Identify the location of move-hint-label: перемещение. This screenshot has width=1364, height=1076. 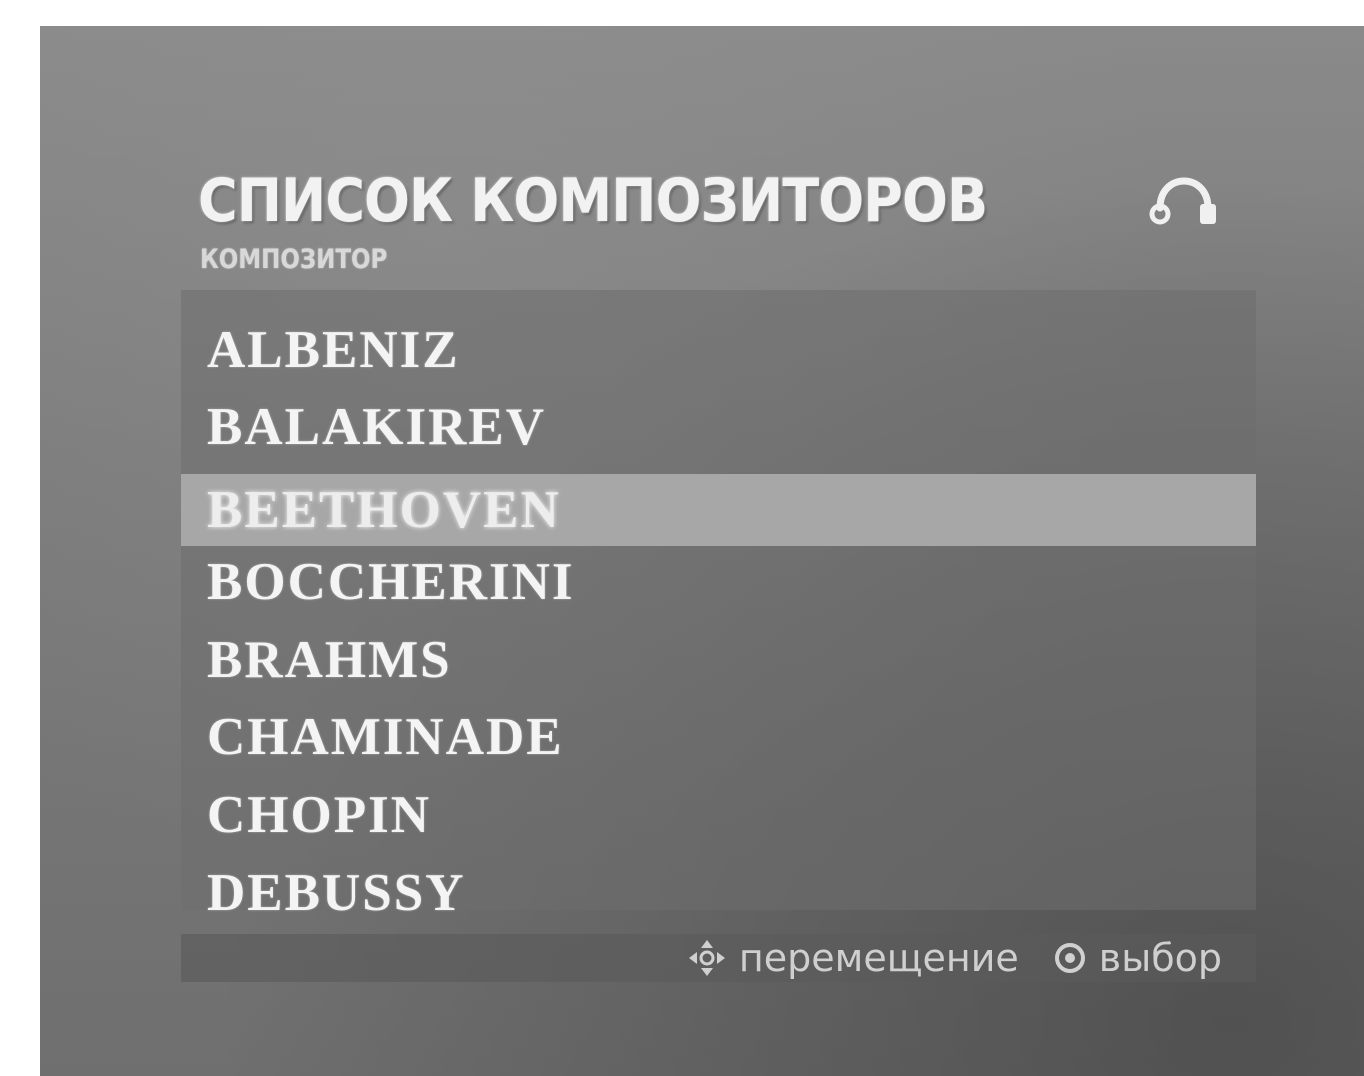
(878, 958).